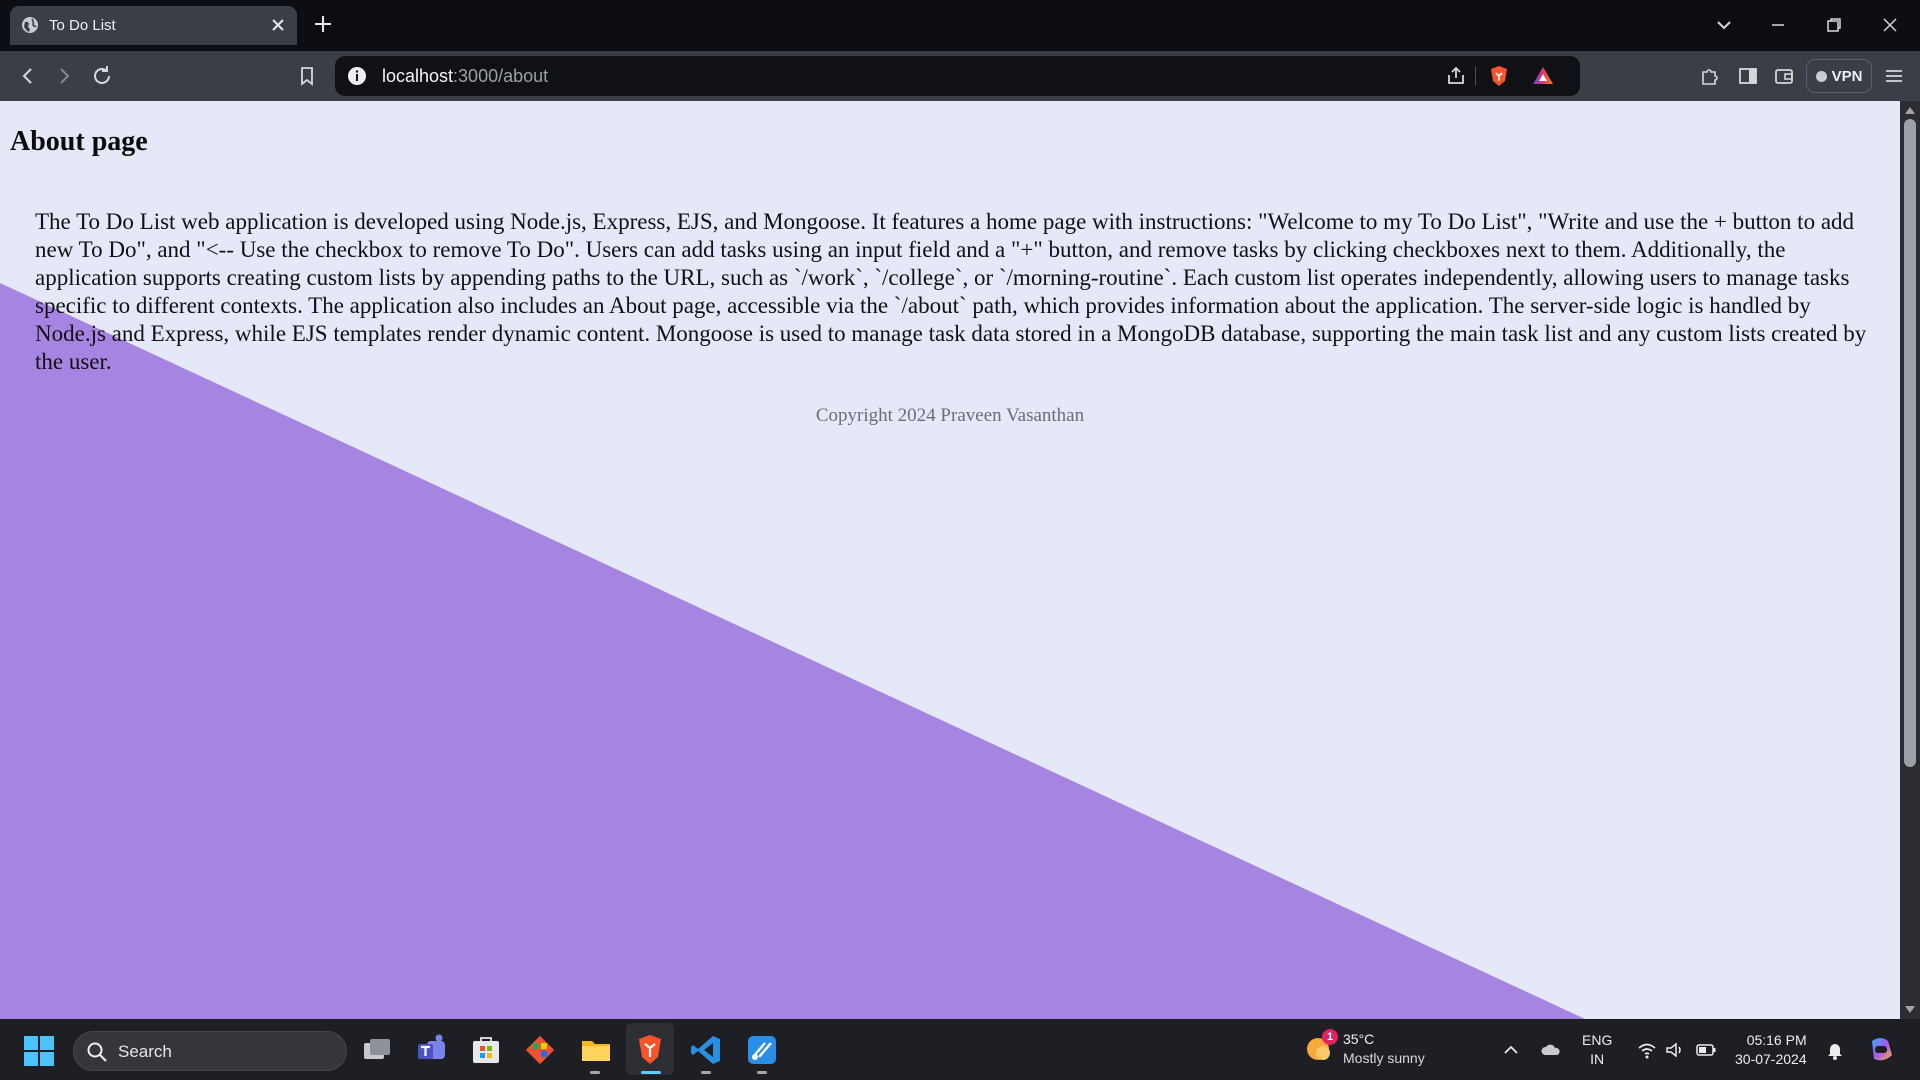  Describe the element at coordinates (501, 76) in the screenshot. I see `url-path: :3000/about` at that location.